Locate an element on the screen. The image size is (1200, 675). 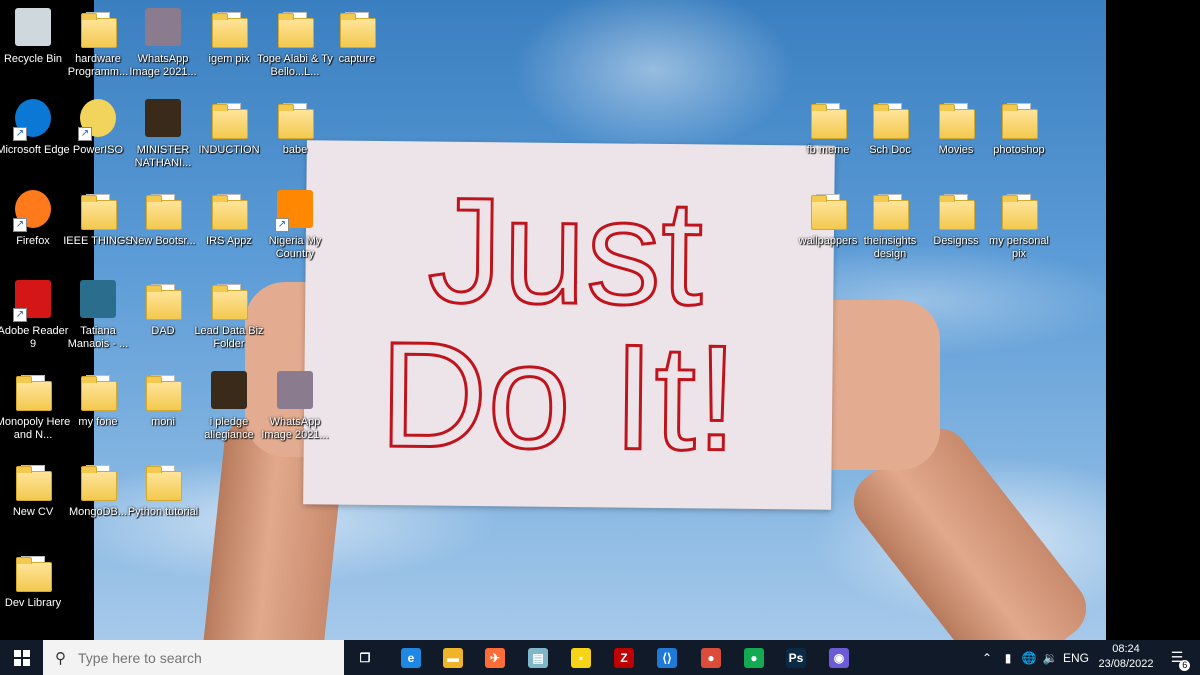
desktop-icon: Dev Library is located at coordinates (35, 580).